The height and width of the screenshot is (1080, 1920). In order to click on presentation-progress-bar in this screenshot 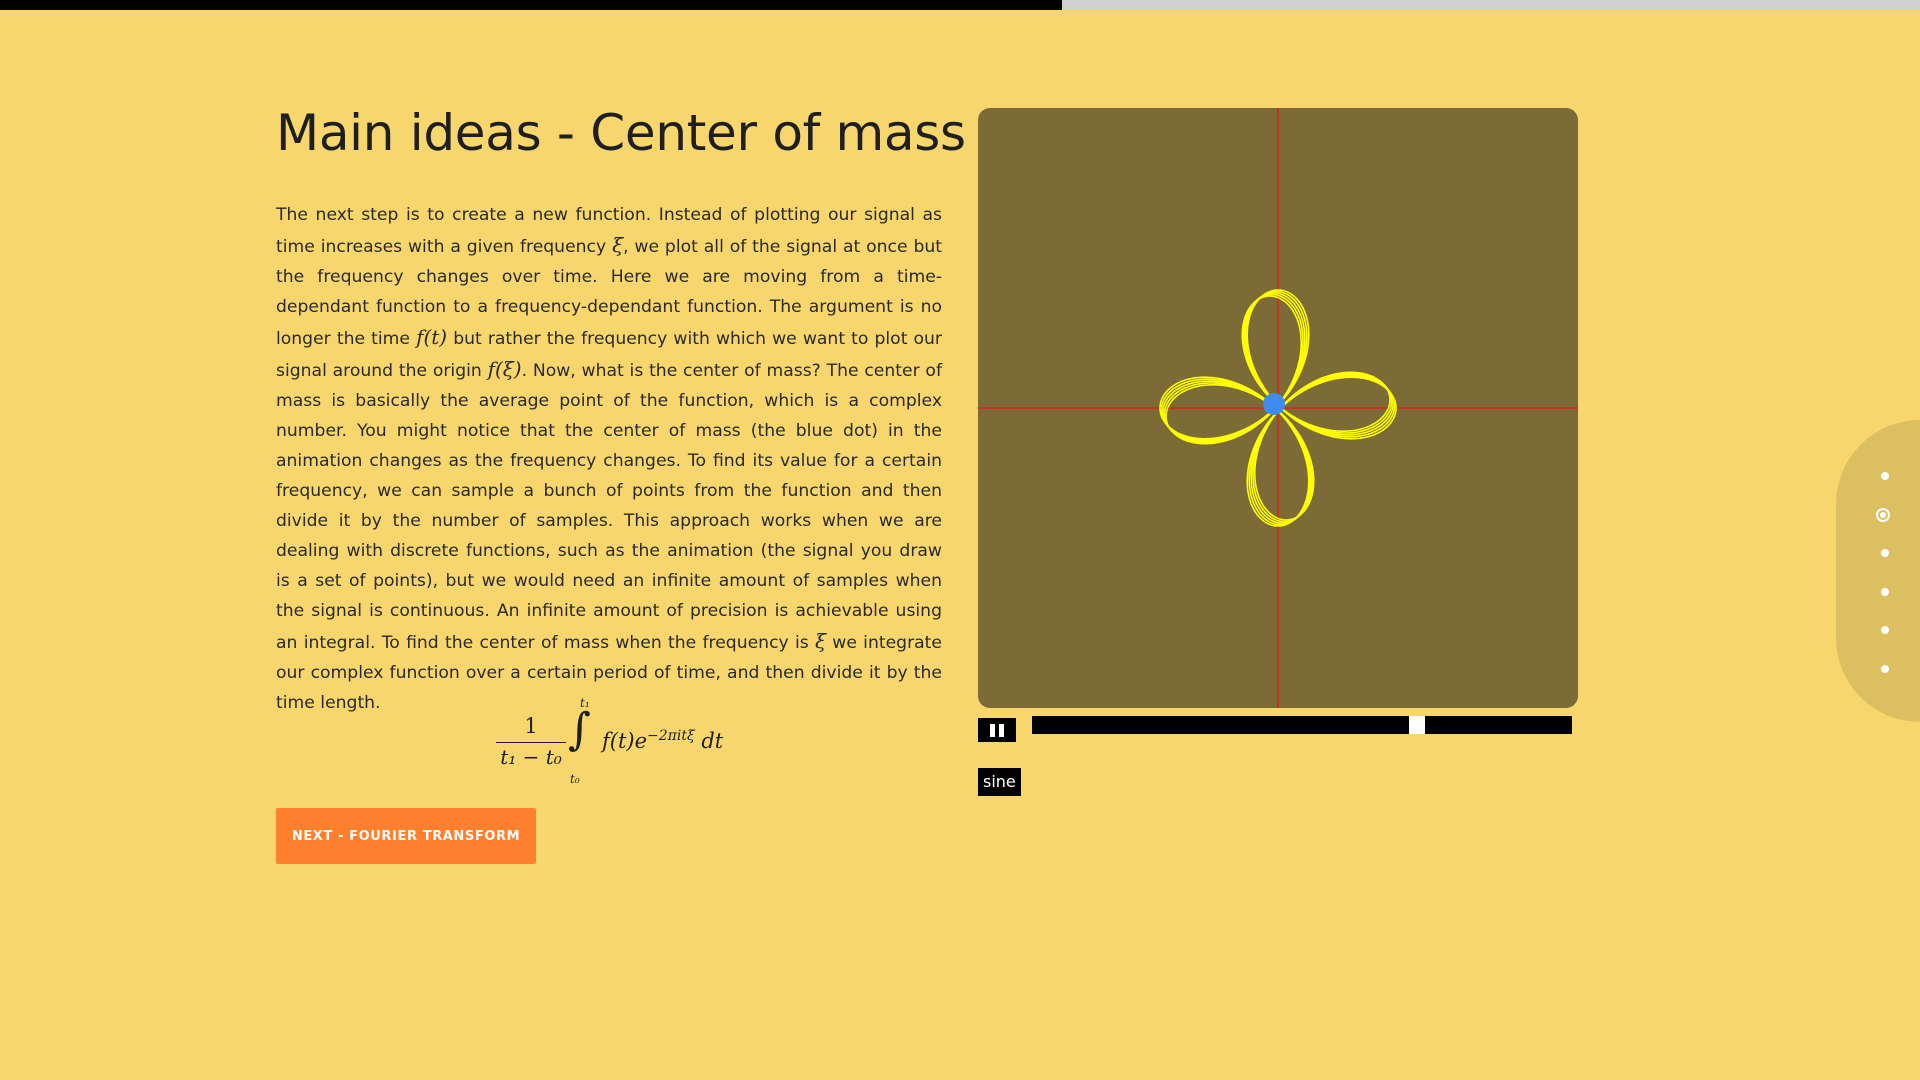, I will do `click(960, 5)`.